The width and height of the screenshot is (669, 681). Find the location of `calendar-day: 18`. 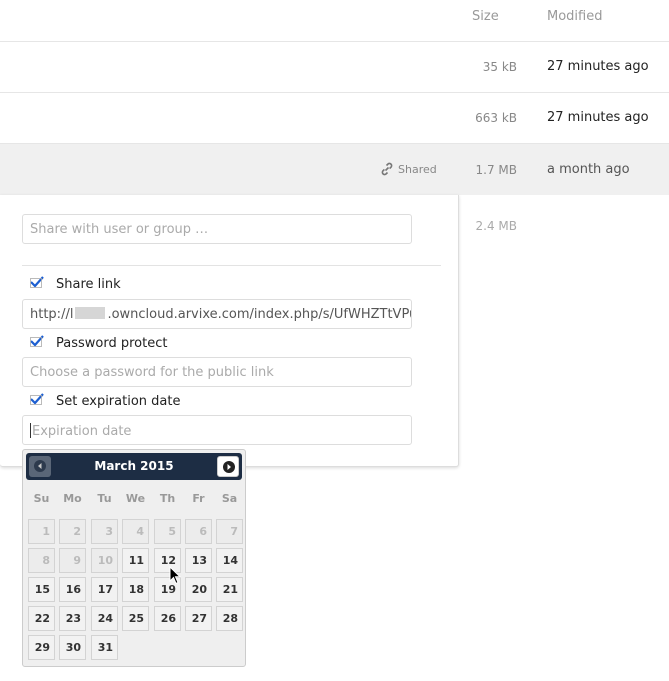

calendar-day: 18 is located at coordinates (135, 589).